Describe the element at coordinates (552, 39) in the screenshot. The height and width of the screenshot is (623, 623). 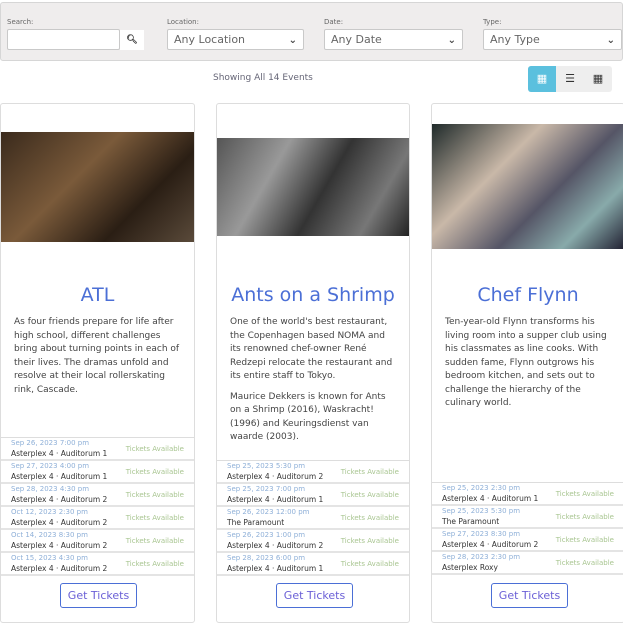
I see `type-select: Any Type ⌄` at that location.